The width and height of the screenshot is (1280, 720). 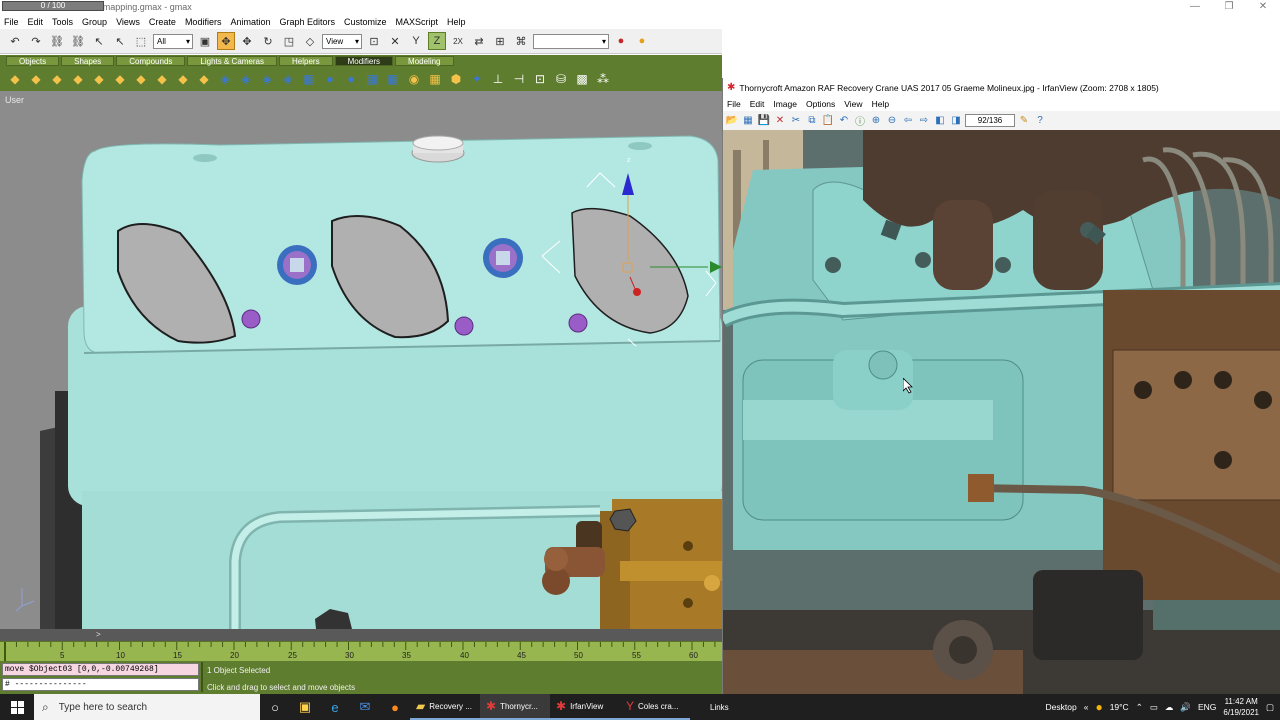 What do you see at coordinates (268, 41) in the screenshot?
I see `rotate-icon: ↻` at bounding box center [268, 41].